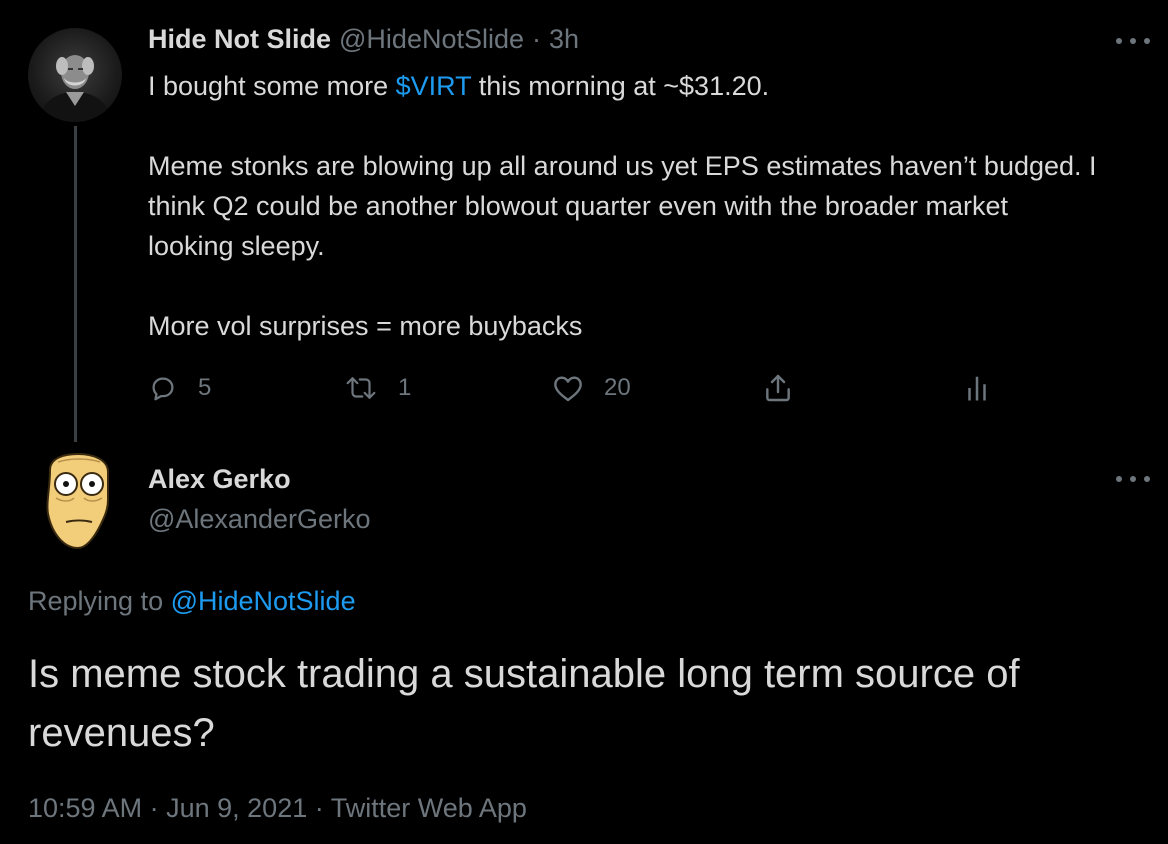  I want to click on retweet-count: 1, so click(405, 387).